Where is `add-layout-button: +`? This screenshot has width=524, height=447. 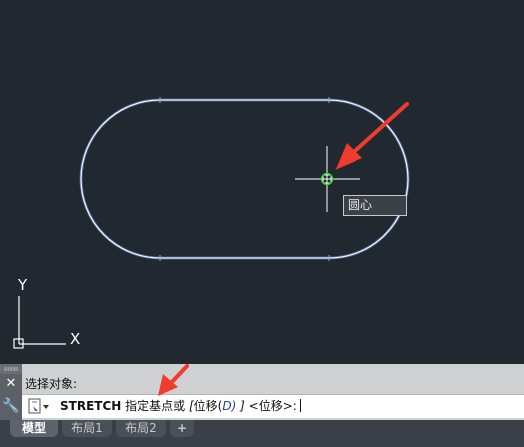
add-layout-button: + is located at coordinates (182, 428).